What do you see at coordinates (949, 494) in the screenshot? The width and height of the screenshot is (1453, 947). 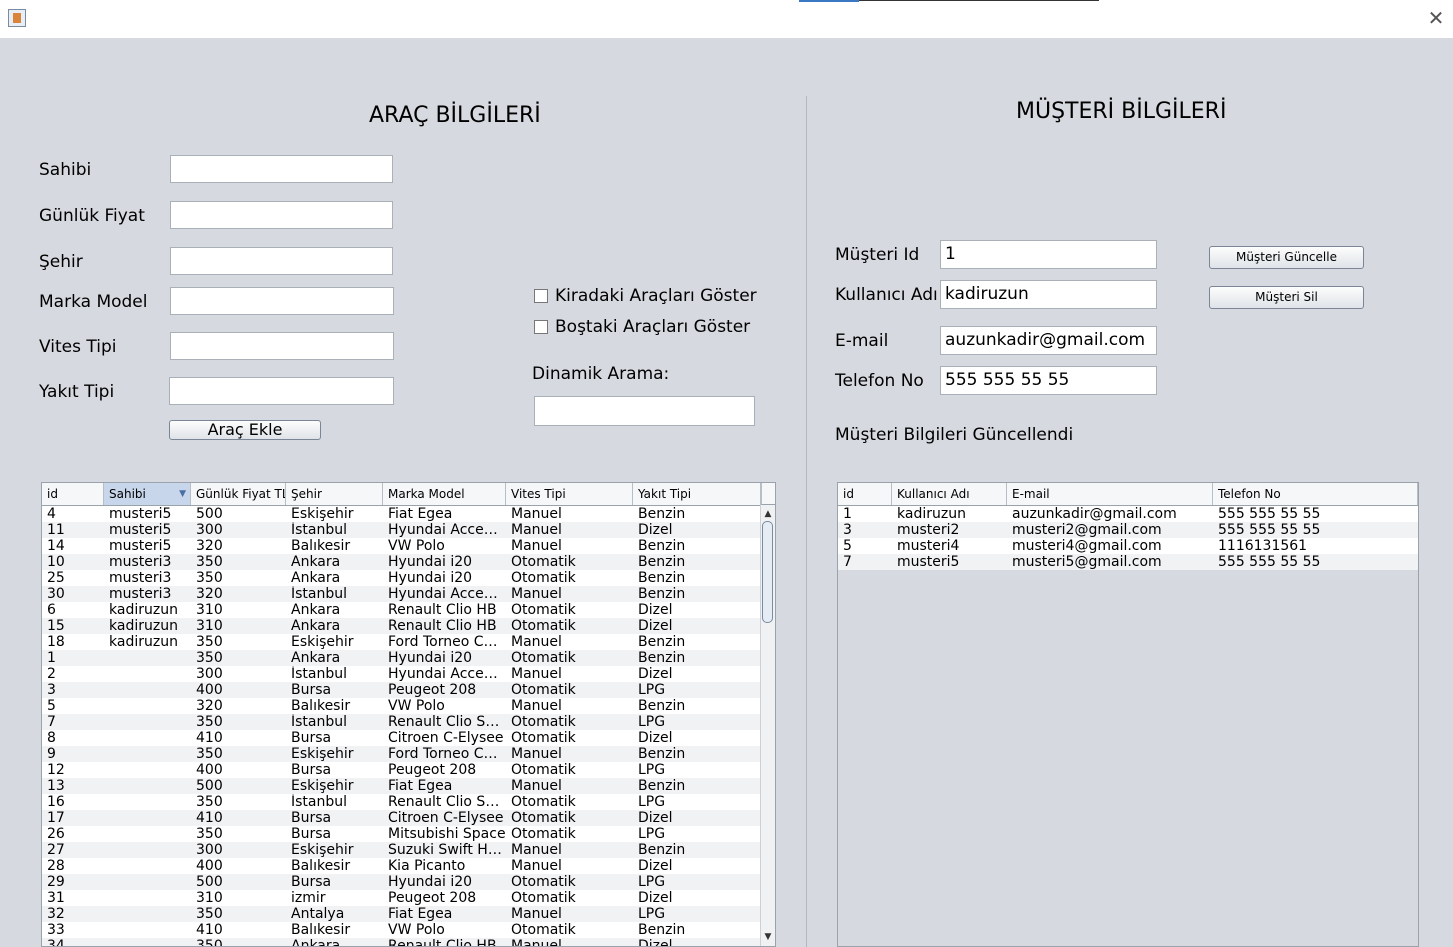 I see `col-header-username: Kullanıcı Adı` at bounding box center [949, 494].